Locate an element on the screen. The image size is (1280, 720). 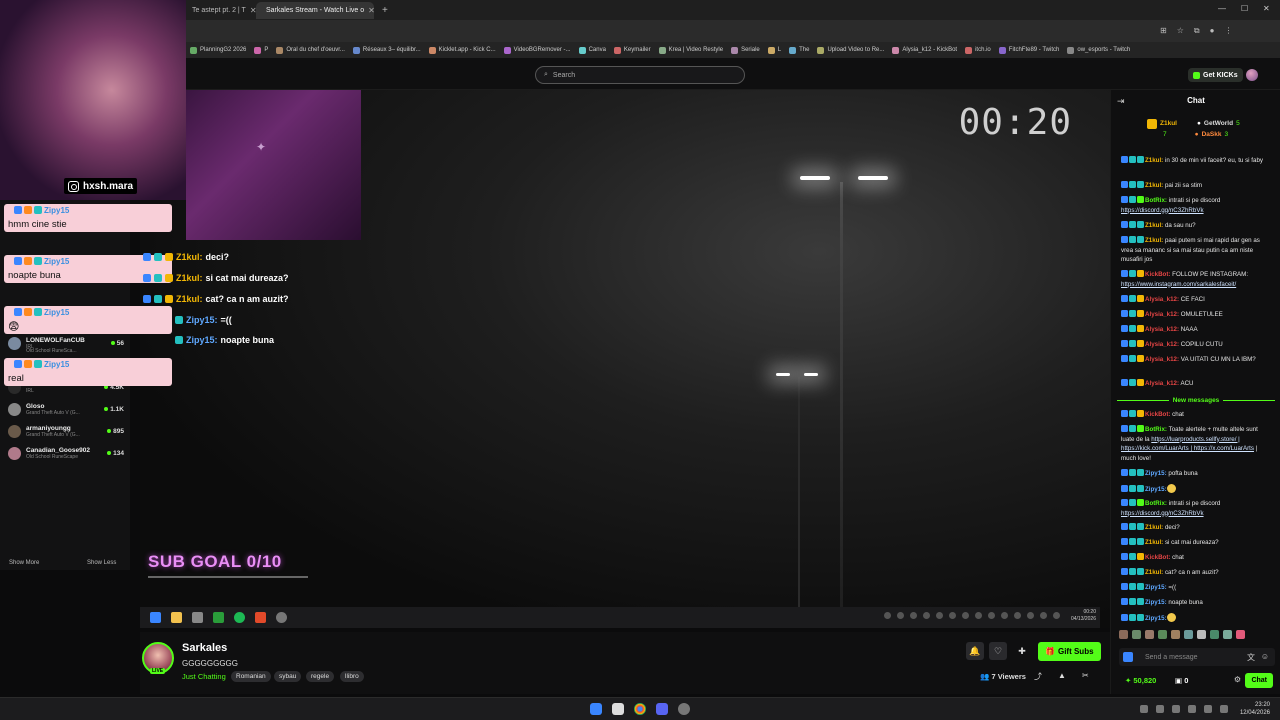
notification-bell-icon: 🔔 is located at coordinates (975, 651).